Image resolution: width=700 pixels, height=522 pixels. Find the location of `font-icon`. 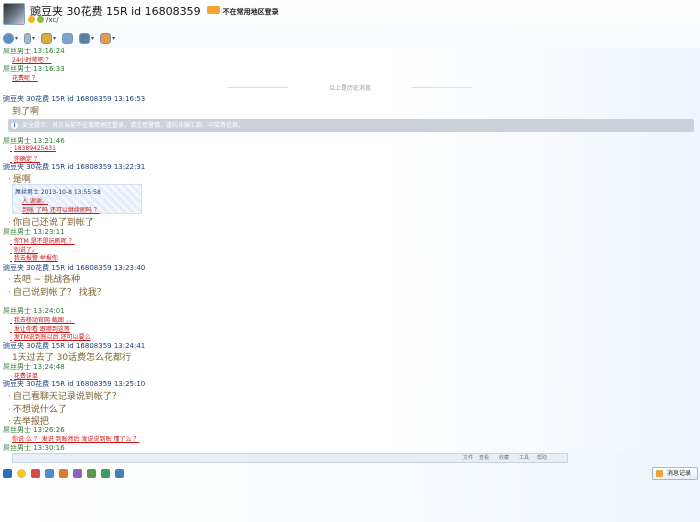

font-icon is located at coordinates (7, 473).